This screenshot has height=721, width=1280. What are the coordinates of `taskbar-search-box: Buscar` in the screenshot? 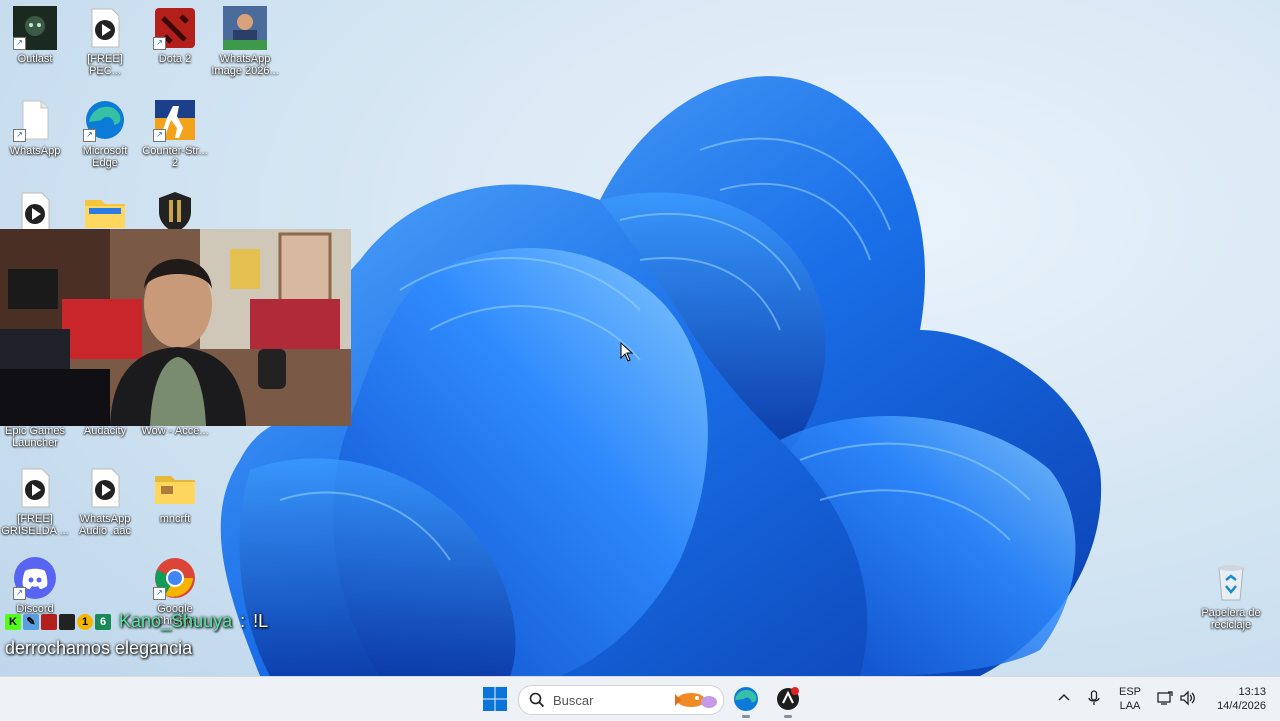 It's located at (621, 700).